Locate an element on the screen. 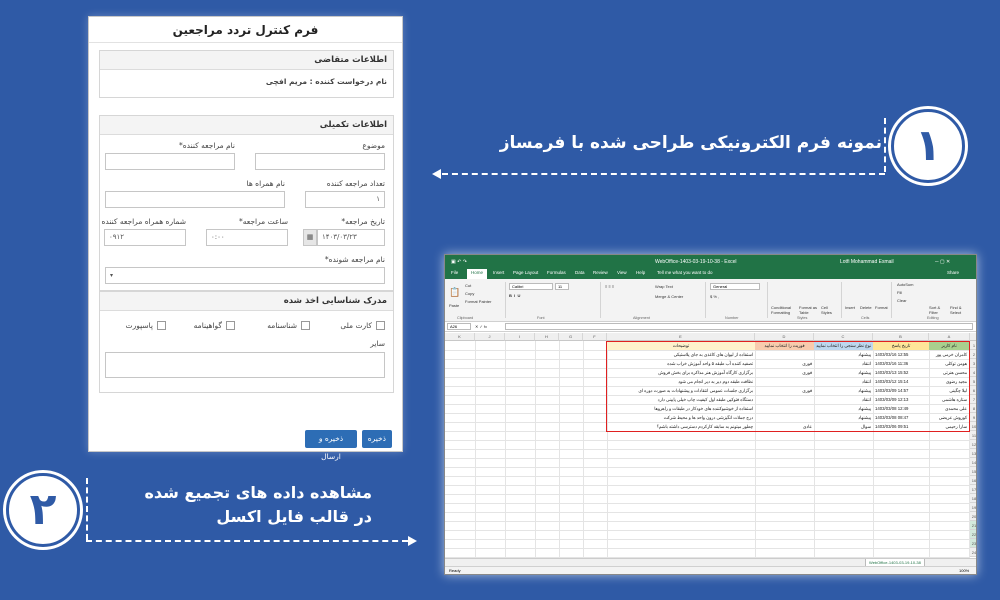 The width and height of the screenshot is (1000, 600). column-header: J is located at coordinates (490, 337).